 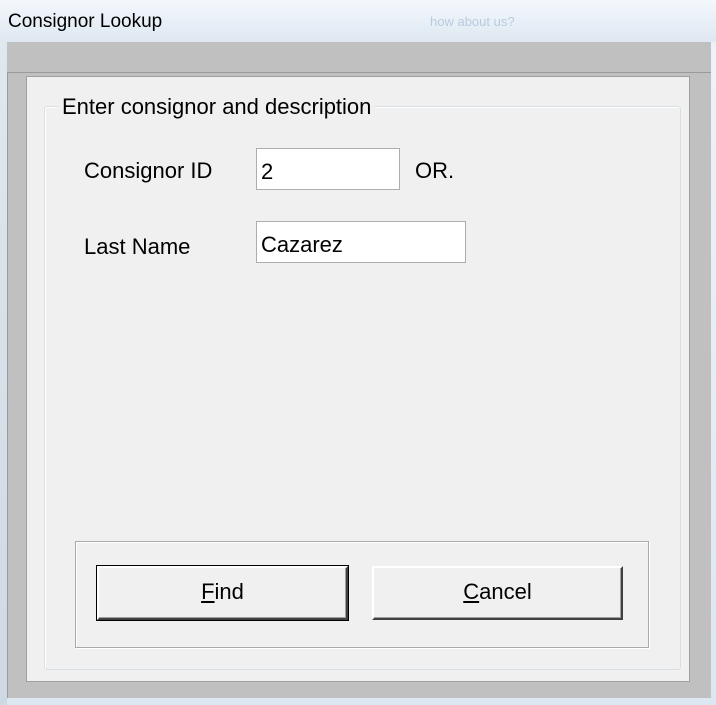 I want to click on consignor-id-input, so click(x=328, y=169).